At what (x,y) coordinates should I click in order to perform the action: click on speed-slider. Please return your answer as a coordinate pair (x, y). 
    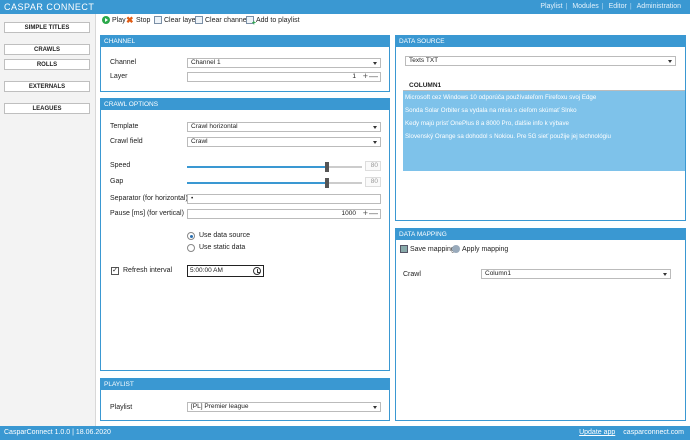
    Looking at the image, I should click on (274, 167).